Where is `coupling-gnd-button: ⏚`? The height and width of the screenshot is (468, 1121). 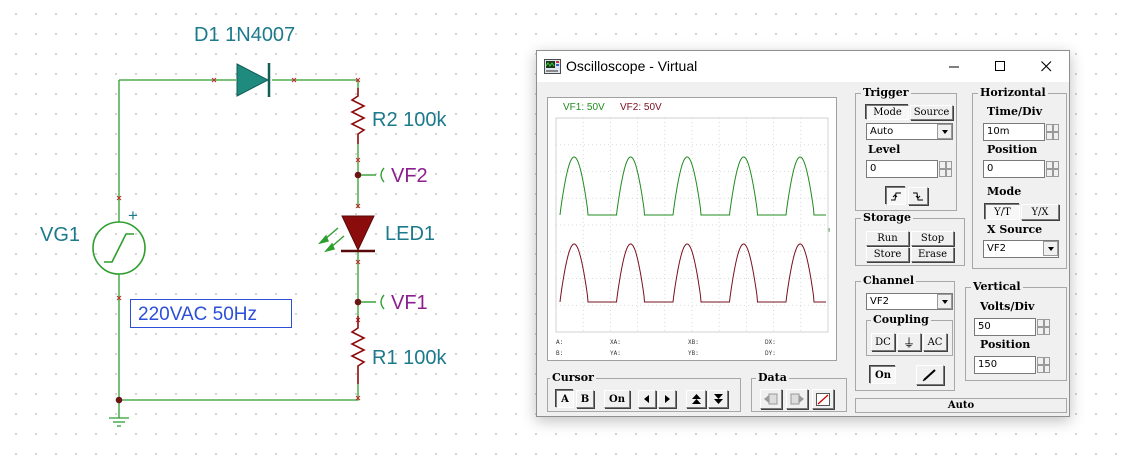
coupling-gnd-button: ⏚ is located at coordinates (909, 342).